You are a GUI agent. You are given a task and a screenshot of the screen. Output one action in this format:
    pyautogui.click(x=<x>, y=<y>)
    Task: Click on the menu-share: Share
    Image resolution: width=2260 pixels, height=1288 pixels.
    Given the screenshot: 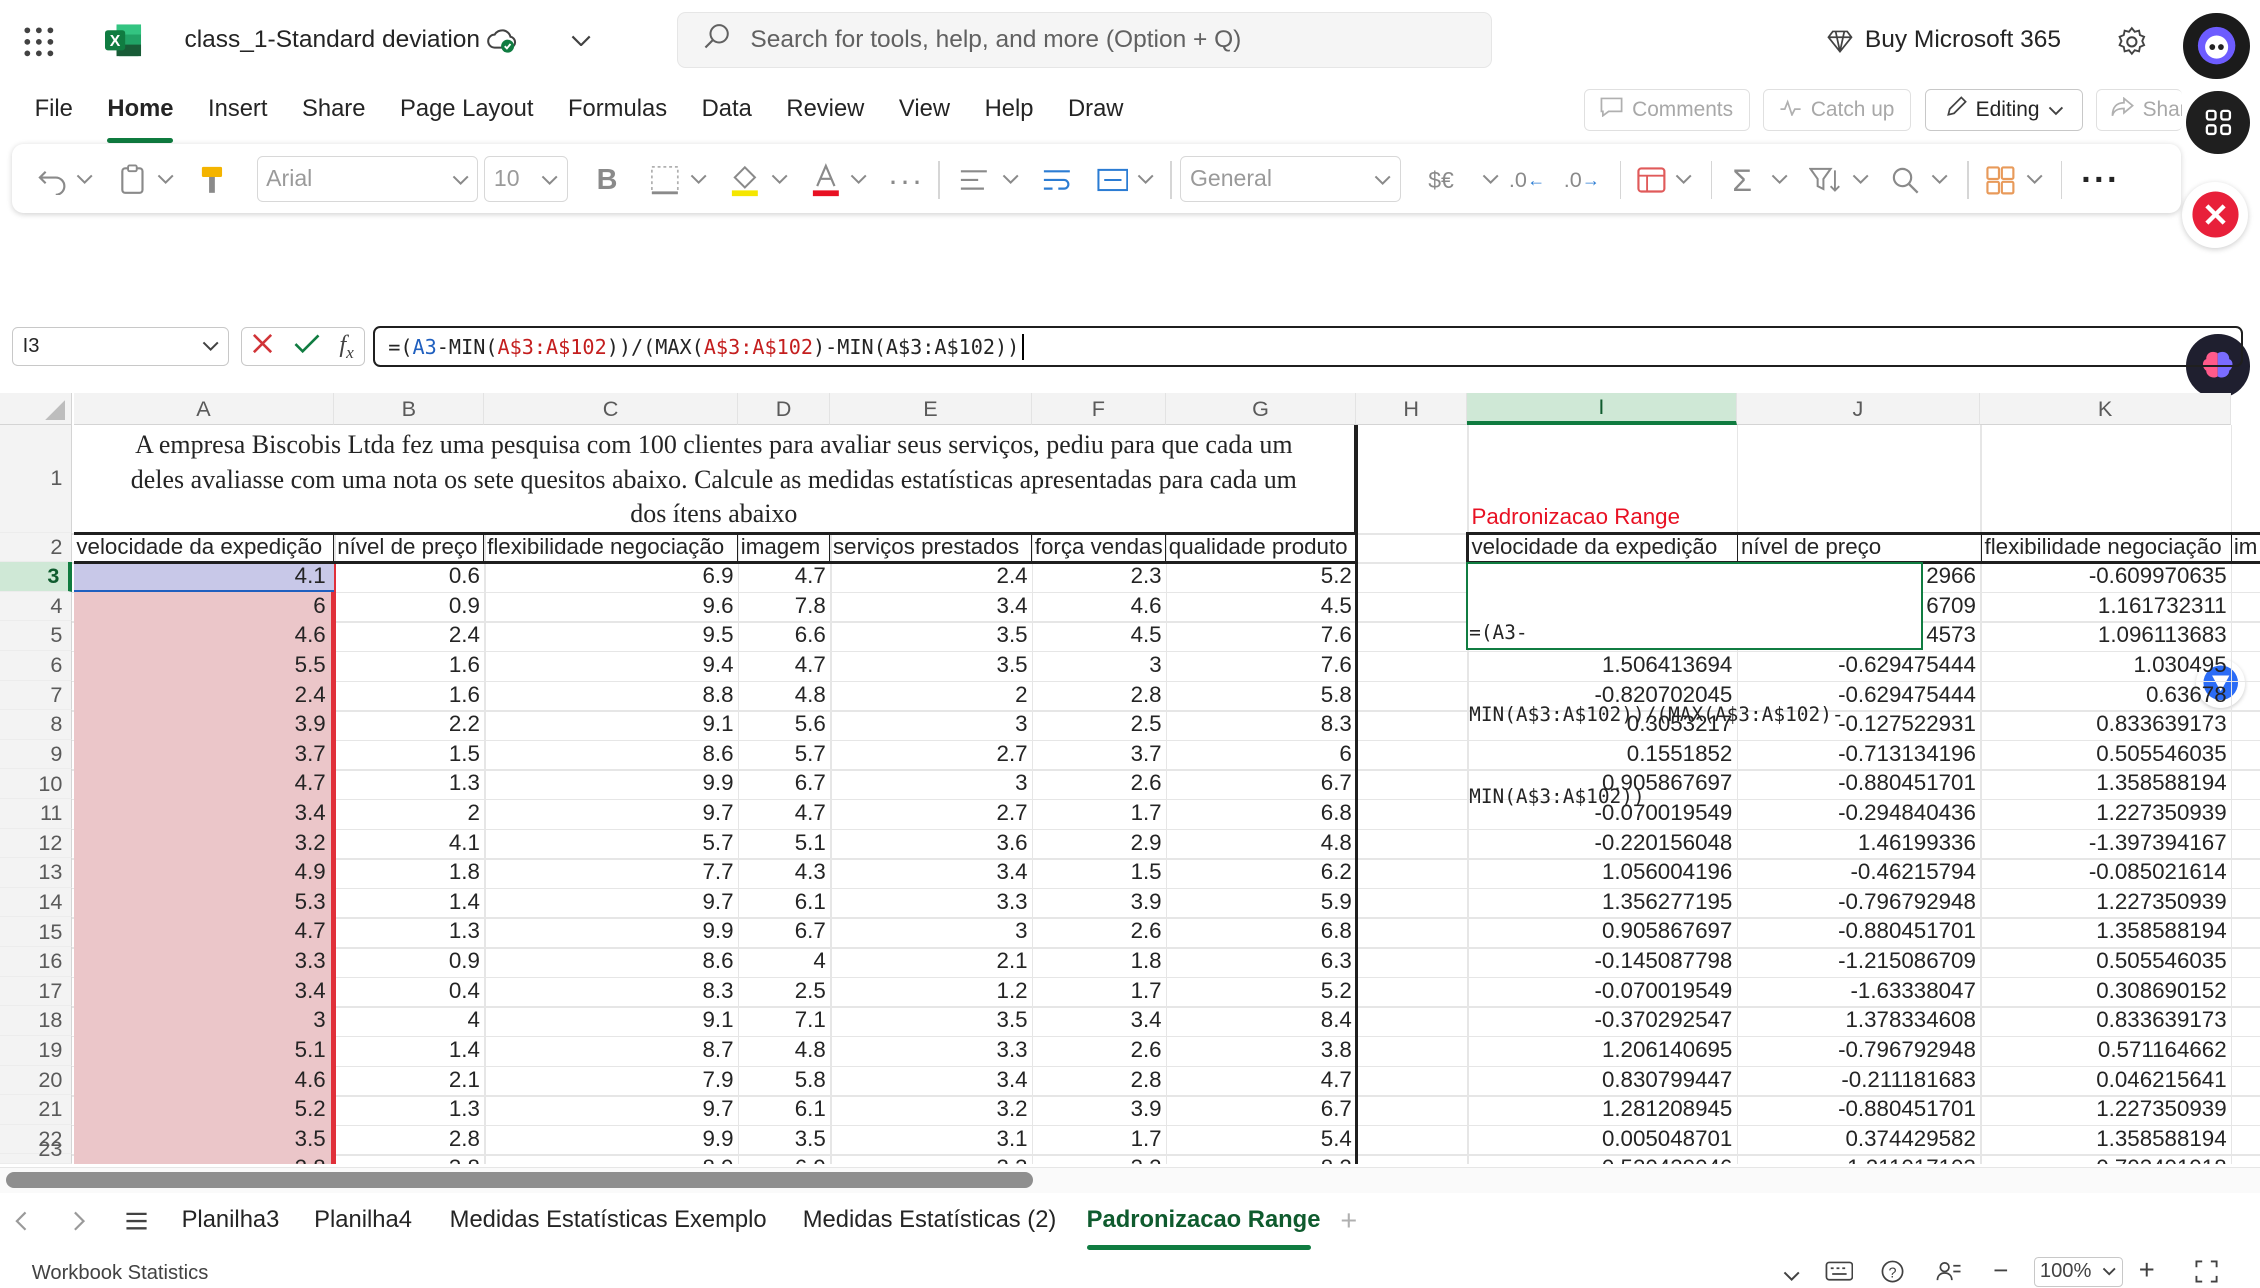 What is the action you would take?
    pyautogui.click(x=334, y=112)
    